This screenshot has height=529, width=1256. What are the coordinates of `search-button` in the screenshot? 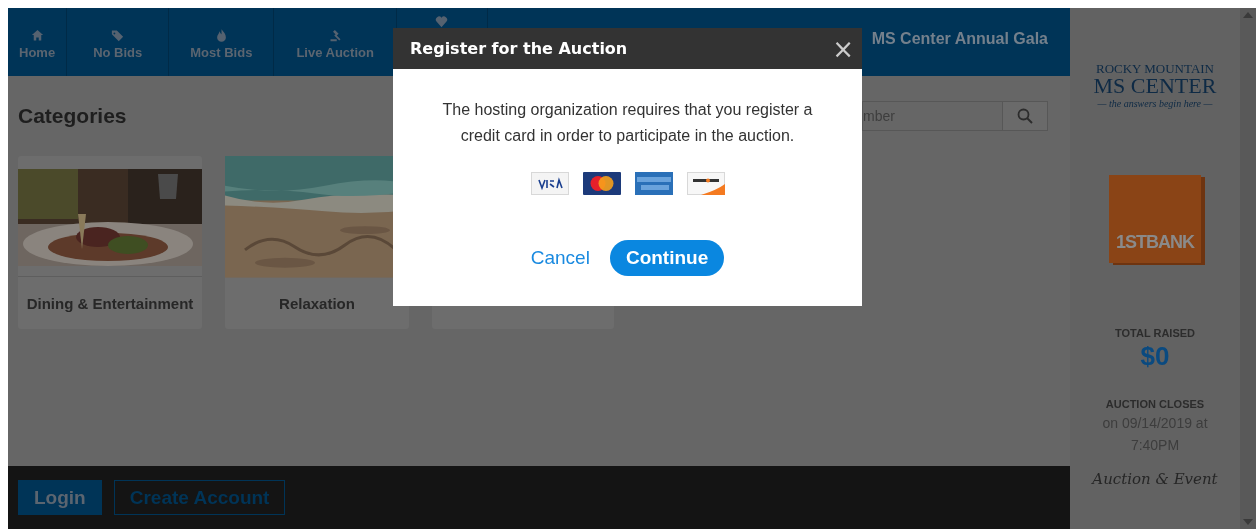 It's located at (1025, 116).